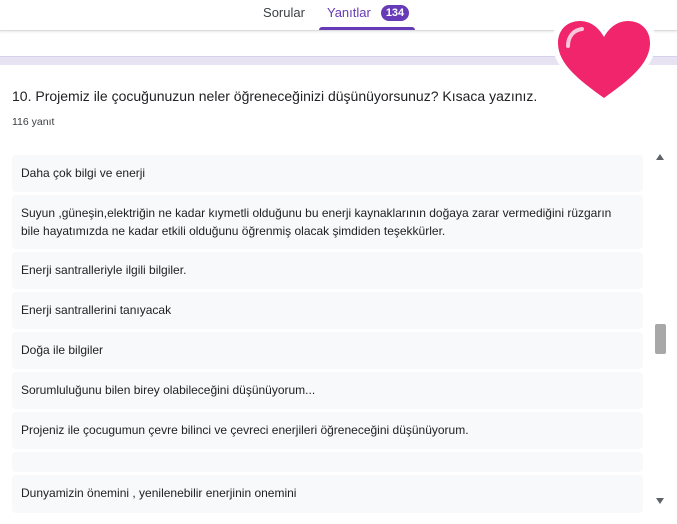  I want to click on response-item: Doğa ile bilgiler, so click(327, 350).